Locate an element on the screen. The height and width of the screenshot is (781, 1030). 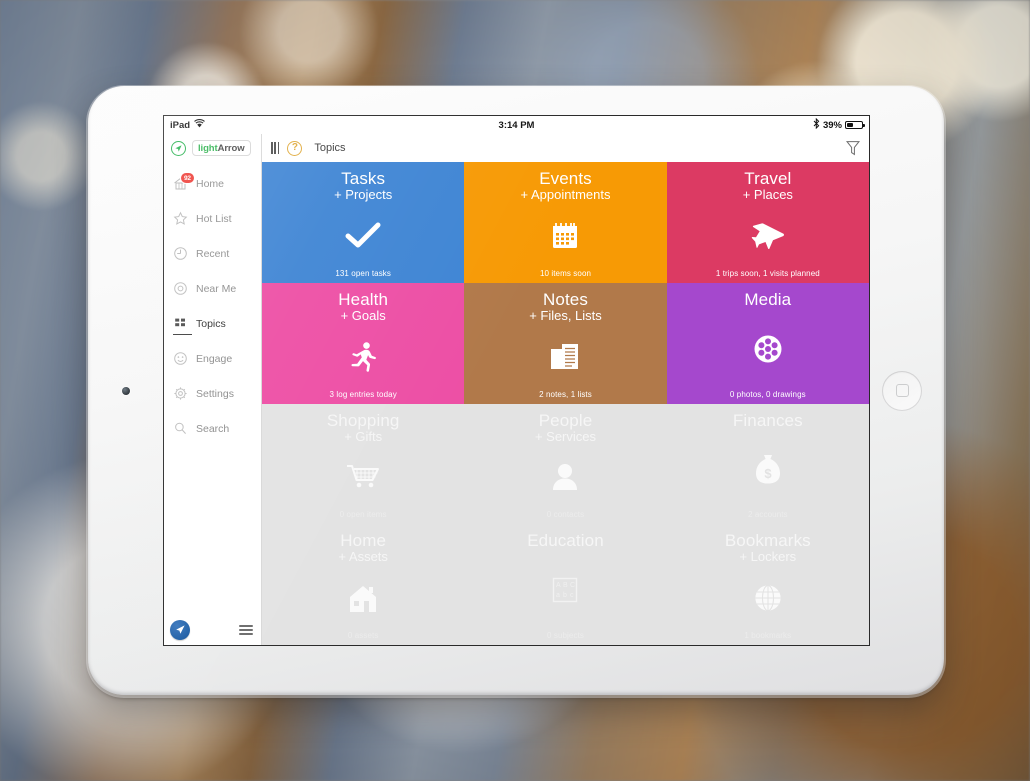
tile-bookmarks: Bookmarks + Lockers 1 bookmarks is located at coordinates (767, 584).